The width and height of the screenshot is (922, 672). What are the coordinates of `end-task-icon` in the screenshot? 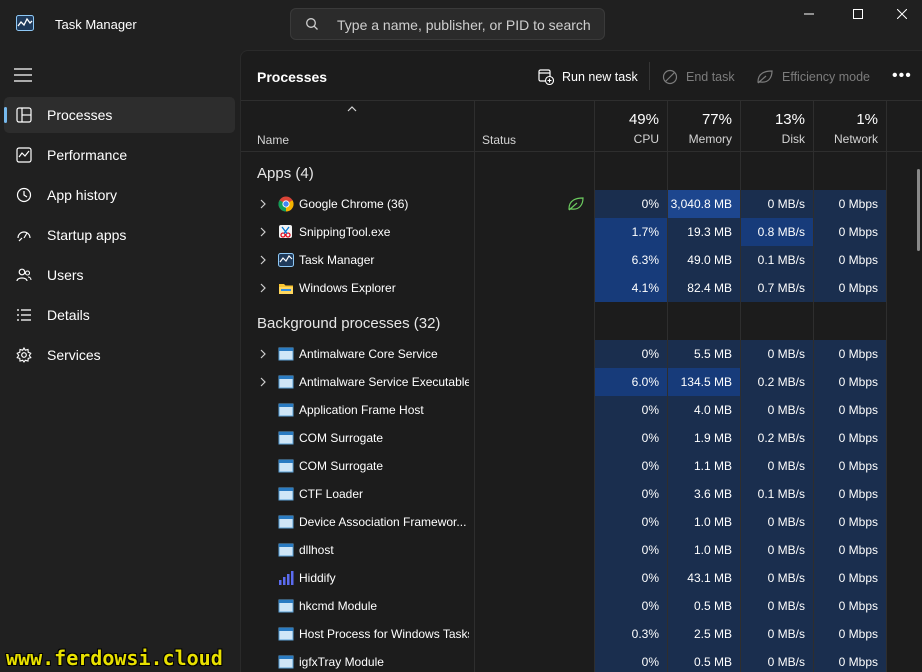 It's located at (670, 77).